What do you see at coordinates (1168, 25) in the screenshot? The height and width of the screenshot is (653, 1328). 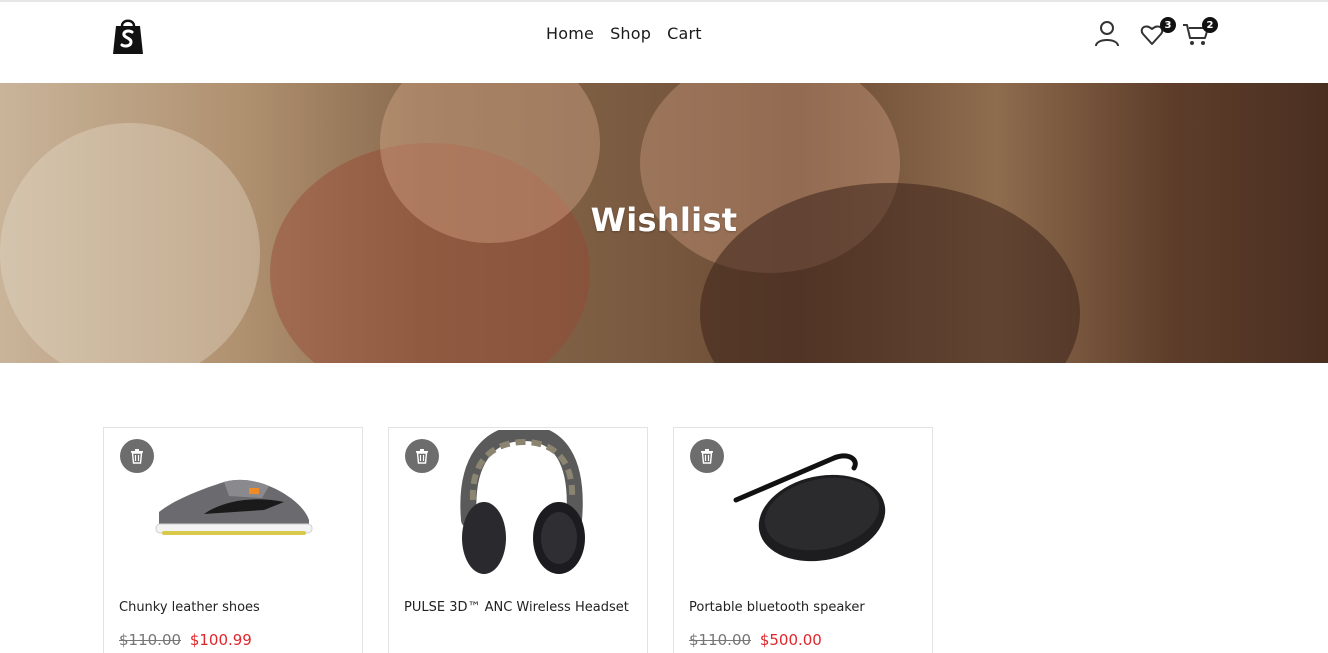 I see `wishlist-count-badge: 3` at bounding box center [1168, 25].